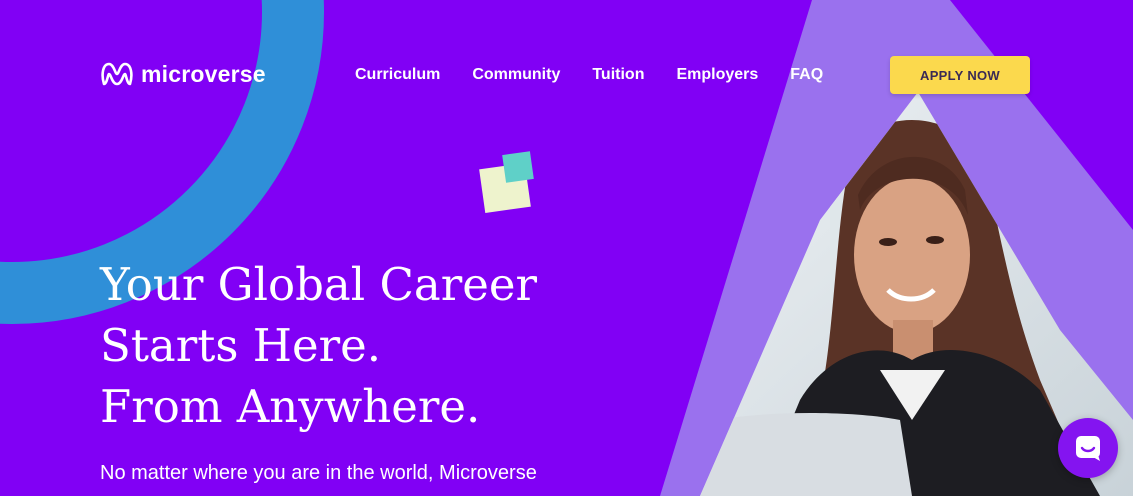 The image size is (1133, 496). I want to click on chat-button, so click(1088, 448).